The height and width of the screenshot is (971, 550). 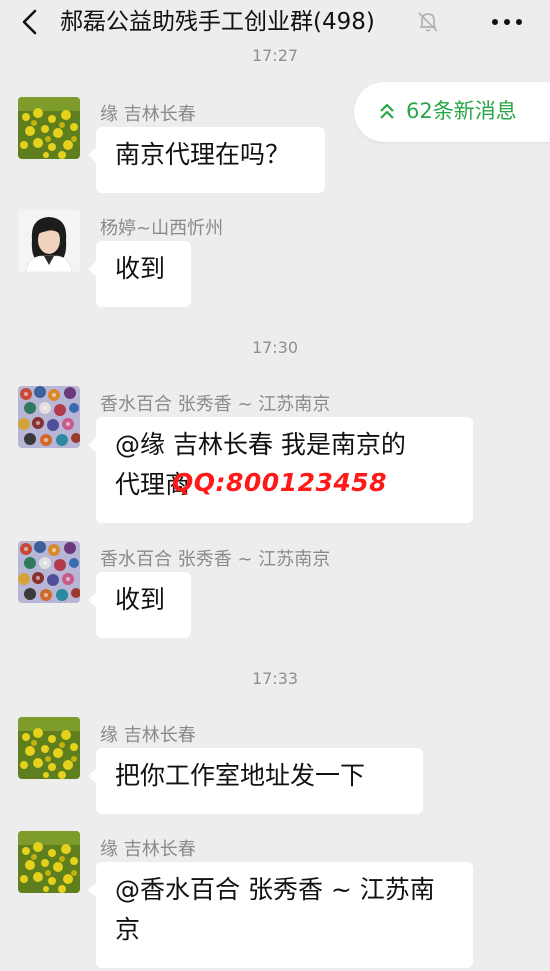 What do you see at coordinates (275, 347) in the screenshot?
I see `timestamp: 17:30` at bounding box center [275, 347].